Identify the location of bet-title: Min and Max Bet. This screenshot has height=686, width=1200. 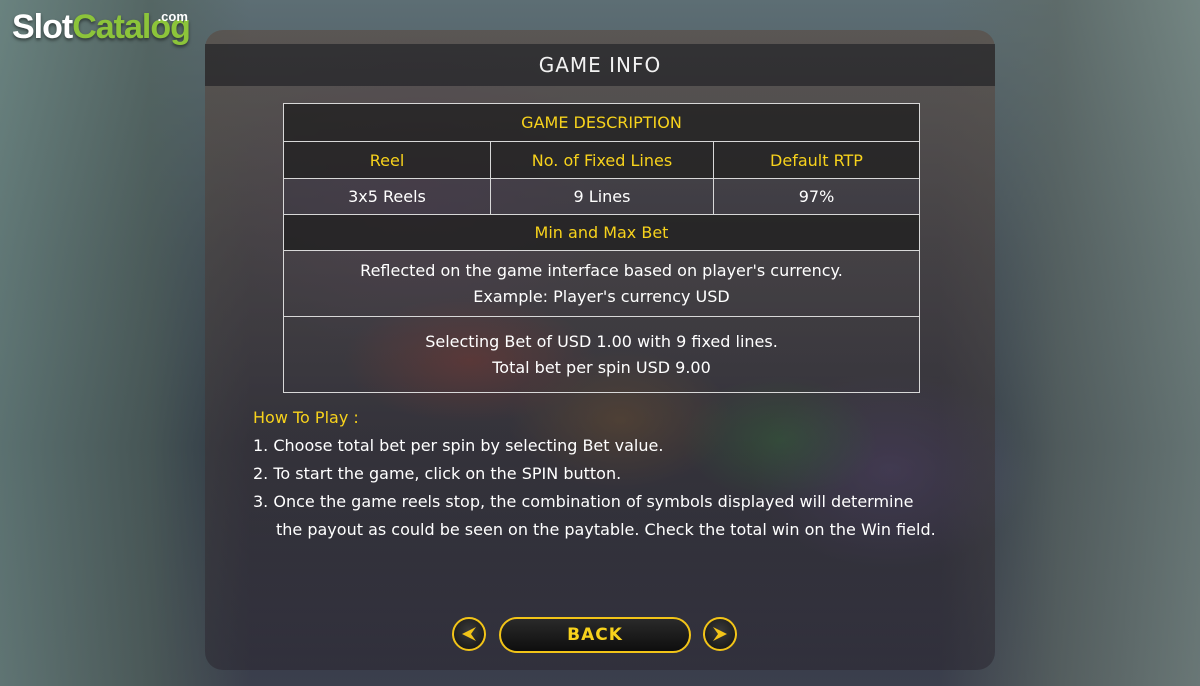
(601, 232).